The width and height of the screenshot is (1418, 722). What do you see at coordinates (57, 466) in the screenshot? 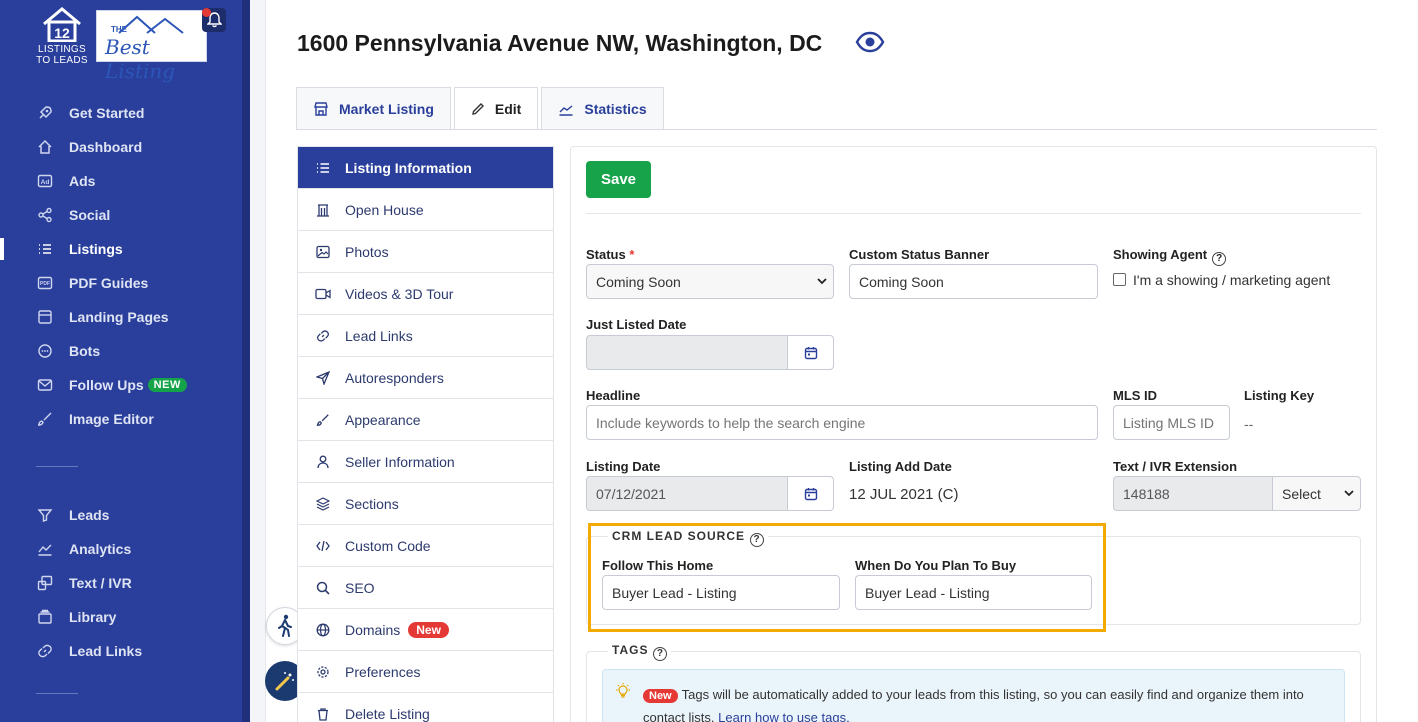
I see `sidebar-separator` at bounding box center [57, 466].